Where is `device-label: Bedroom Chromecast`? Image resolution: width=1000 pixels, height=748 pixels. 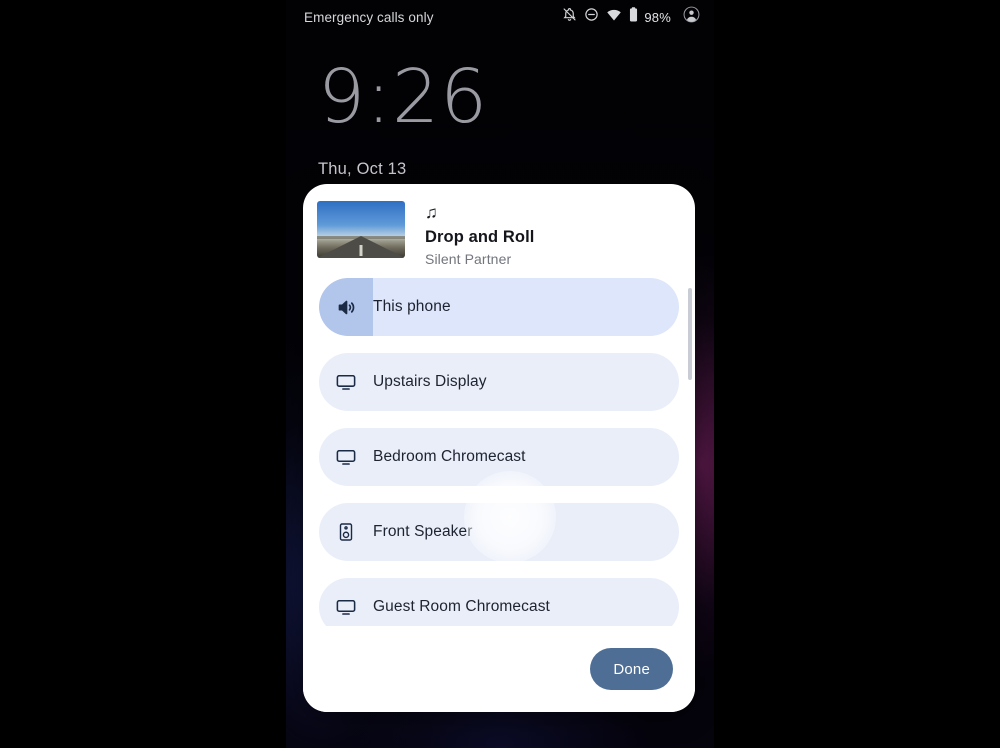
device-label: Bedroom Chromecast is located at coordinates (449, 456).